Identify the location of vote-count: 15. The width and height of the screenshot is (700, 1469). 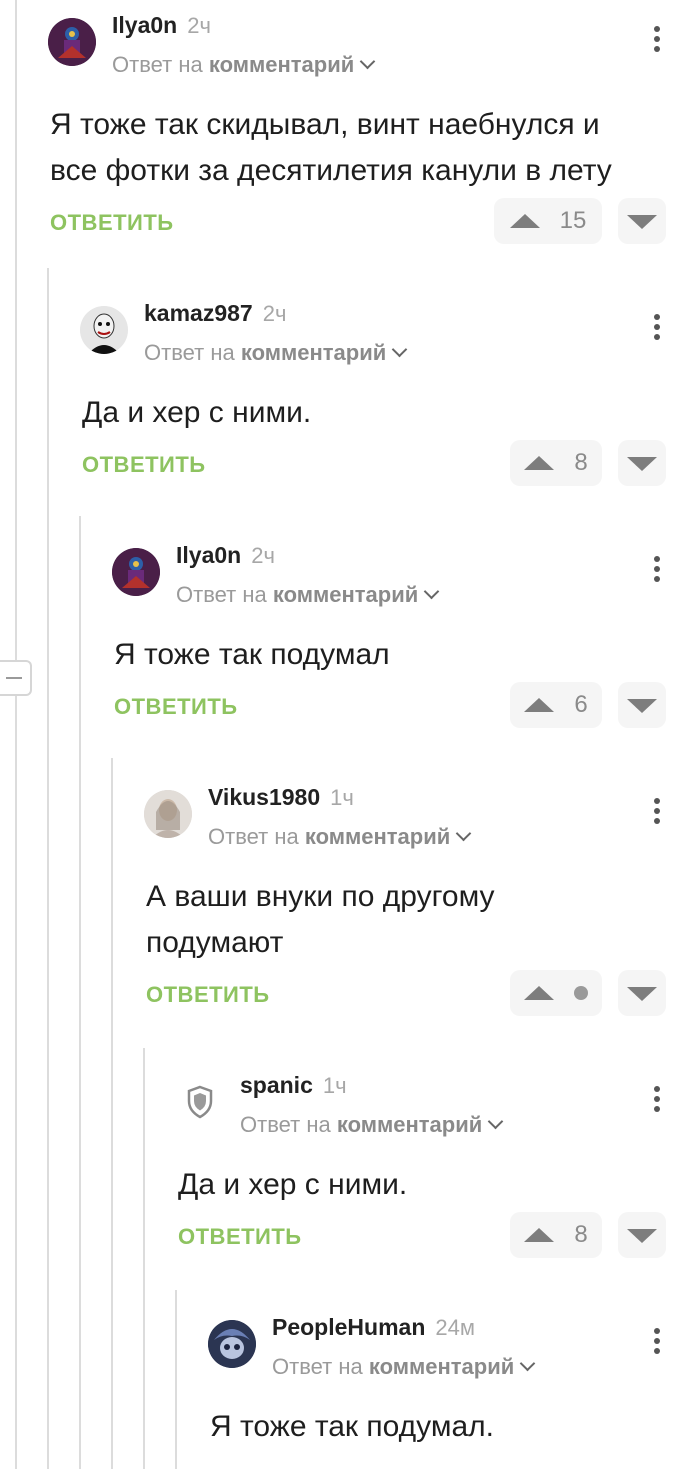
(573, 220).